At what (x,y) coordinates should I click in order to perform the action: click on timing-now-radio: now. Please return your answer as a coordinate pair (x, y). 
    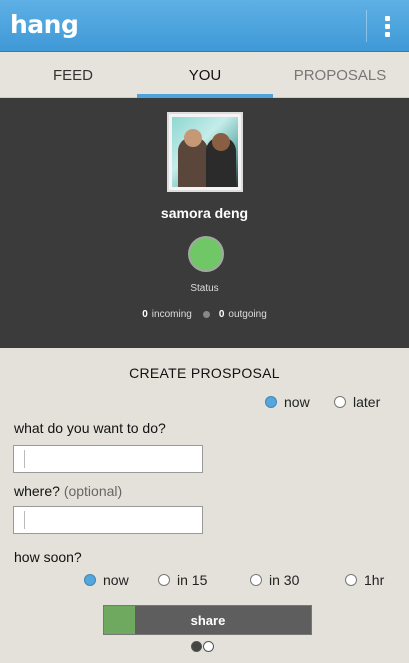
    Looking at the image, I should click on (287, 402).